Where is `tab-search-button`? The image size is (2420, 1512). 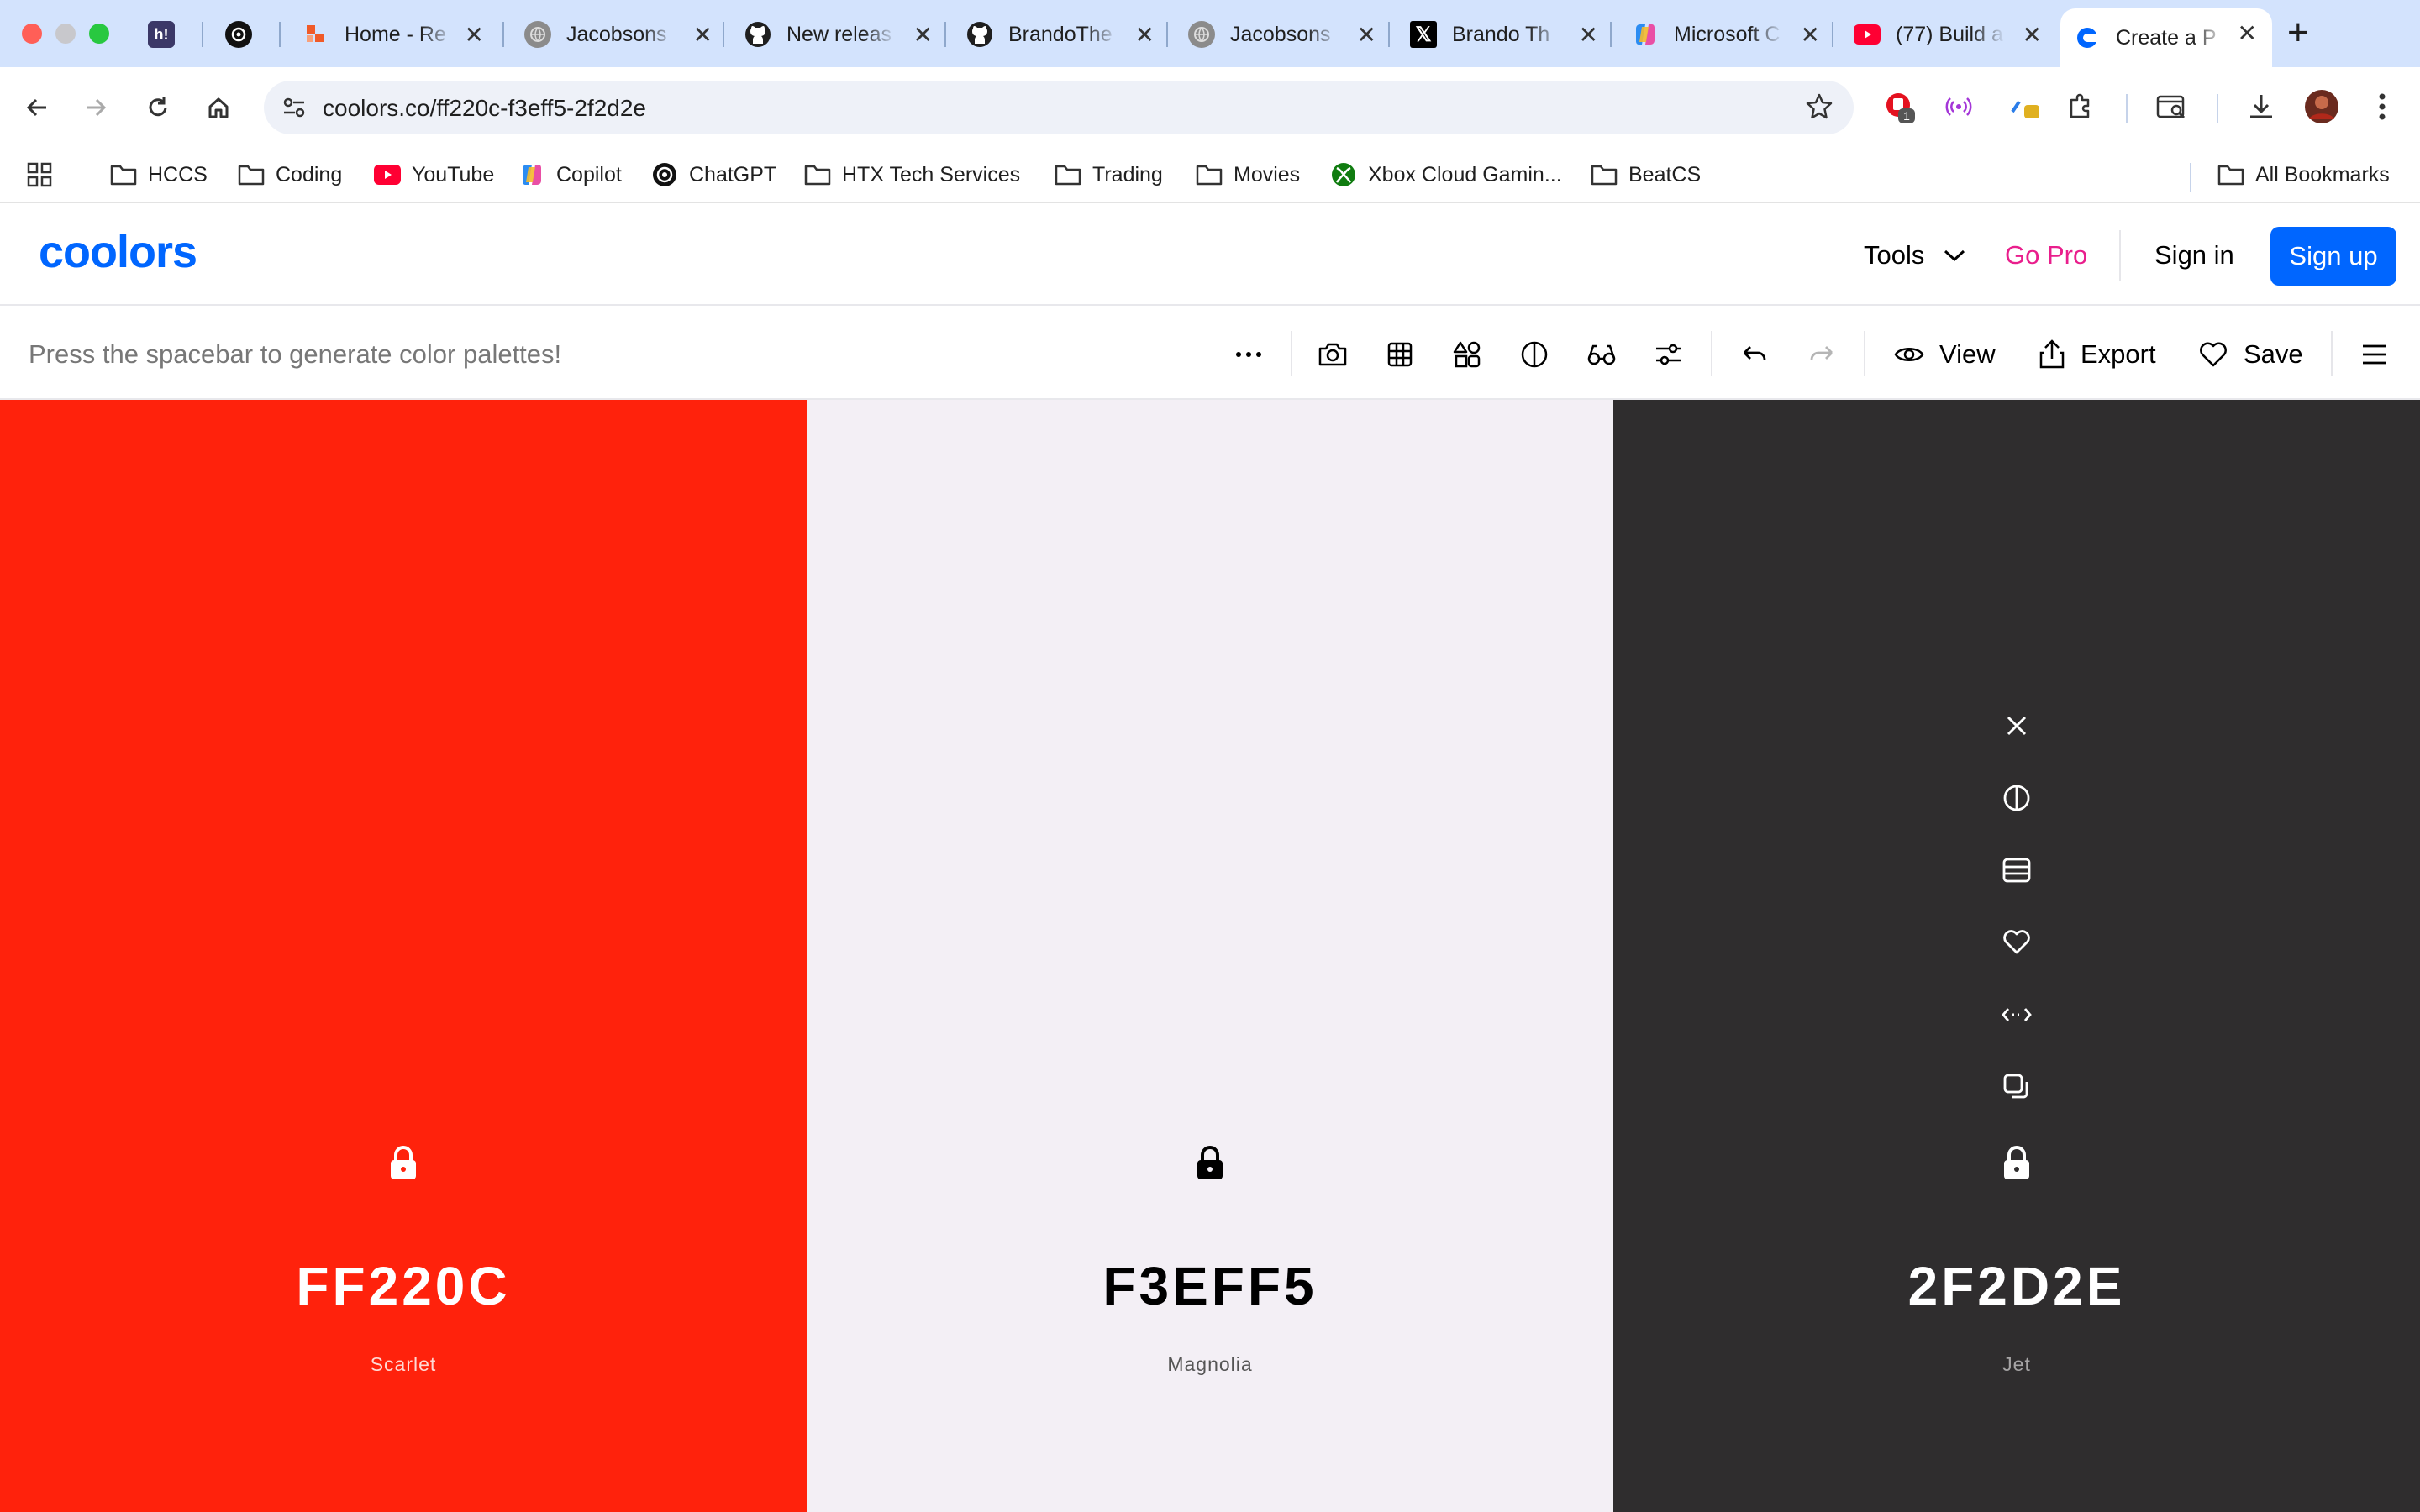 tab-search-button is located at coordinates (2172, 106).